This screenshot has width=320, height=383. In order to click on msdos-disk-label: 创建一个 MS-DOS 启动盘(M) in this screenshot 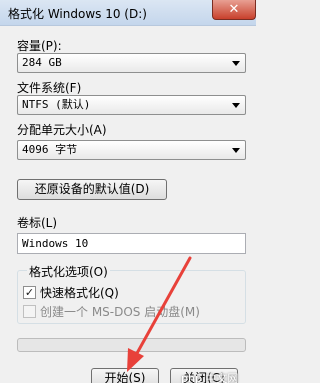, I will do `click(120, 311)`.